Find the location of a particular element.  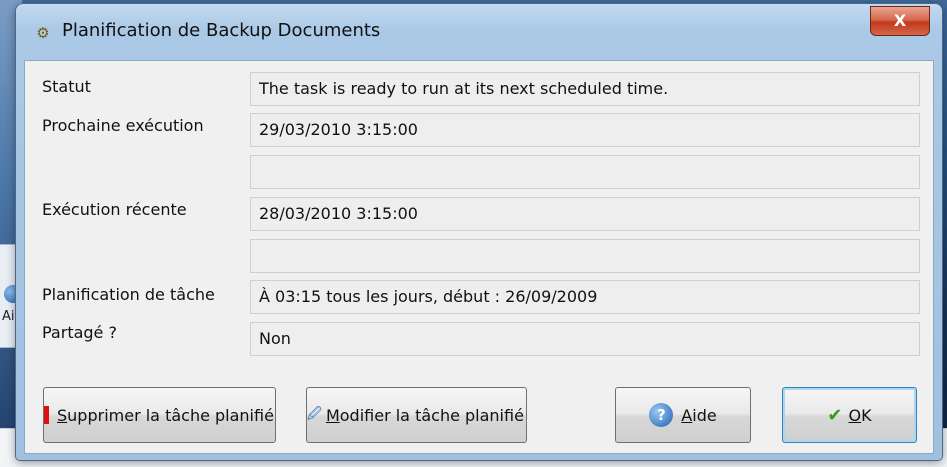

help-label: ide is located at coordinates (704, 415).